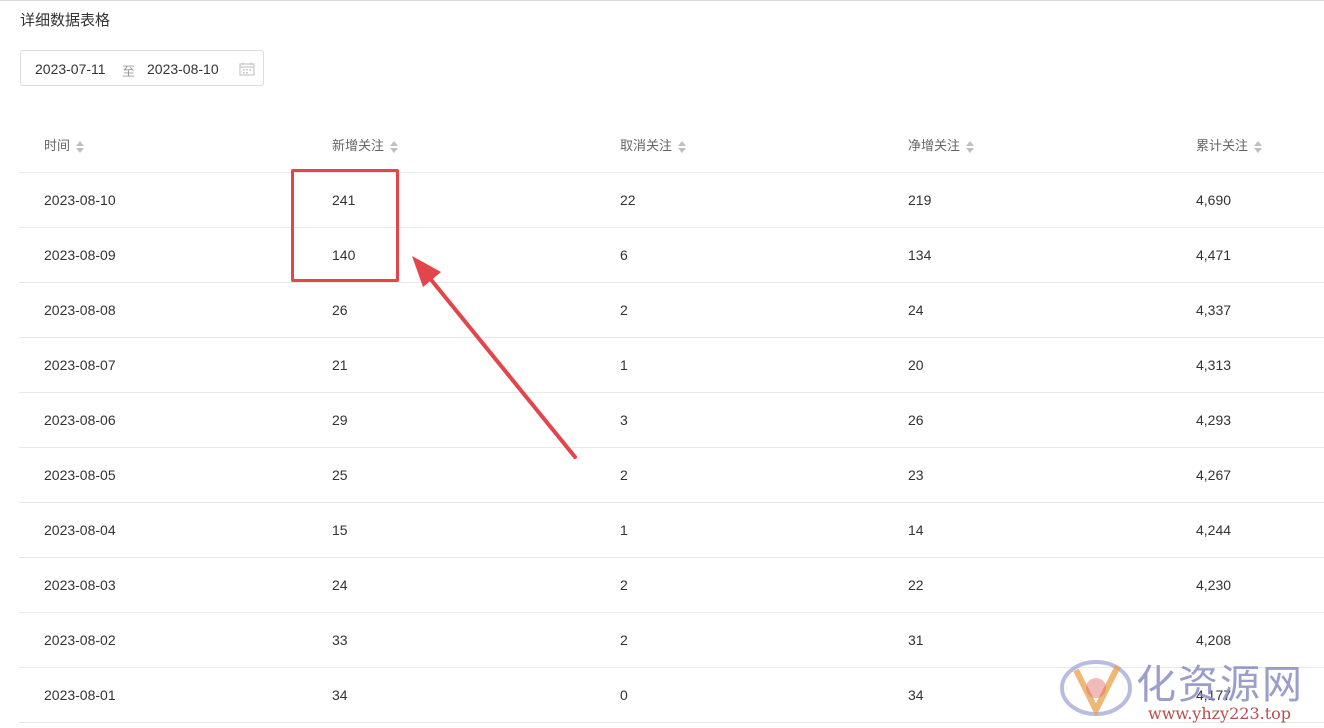 The image size is (1324, 728). I want to click on cell-new-follows: 33, so click(451, 640).